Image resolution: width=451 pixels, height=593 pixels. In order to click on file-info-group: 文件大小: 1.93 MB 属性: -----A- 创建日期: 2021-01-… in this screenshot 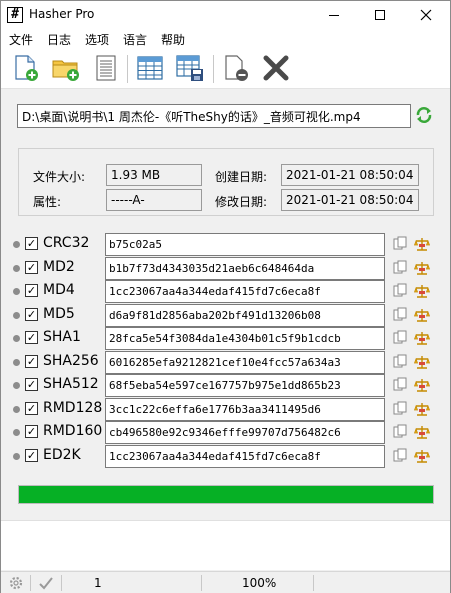, I will do `click(226, 182)`.